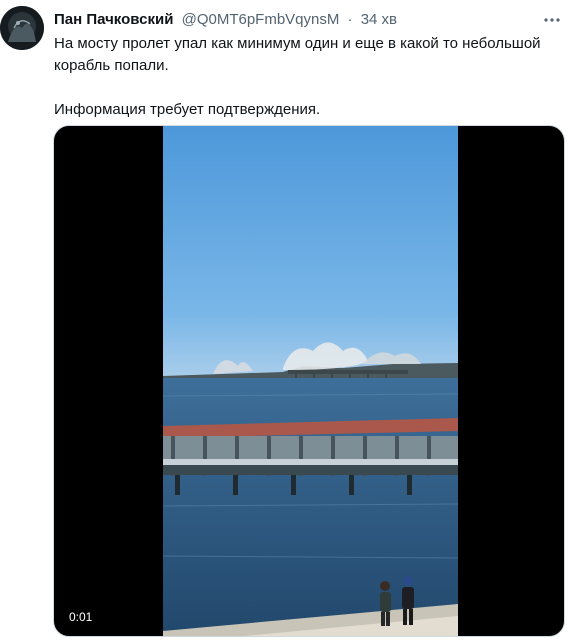 The image size is (568, 641). I want to click on more-horizontal-icon, so click(552, 20).